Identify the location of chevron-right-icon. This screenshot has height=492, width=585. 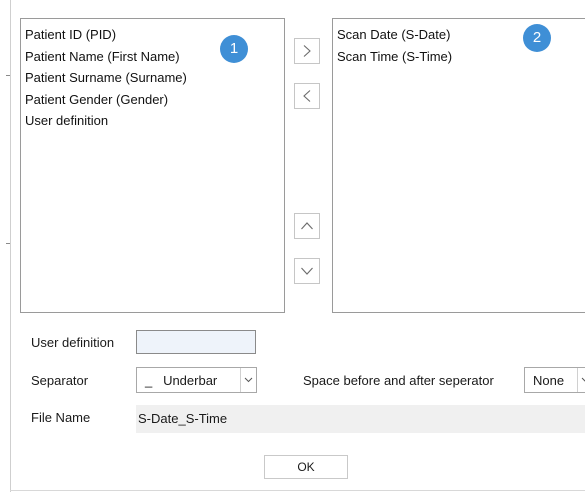
(307, 51).